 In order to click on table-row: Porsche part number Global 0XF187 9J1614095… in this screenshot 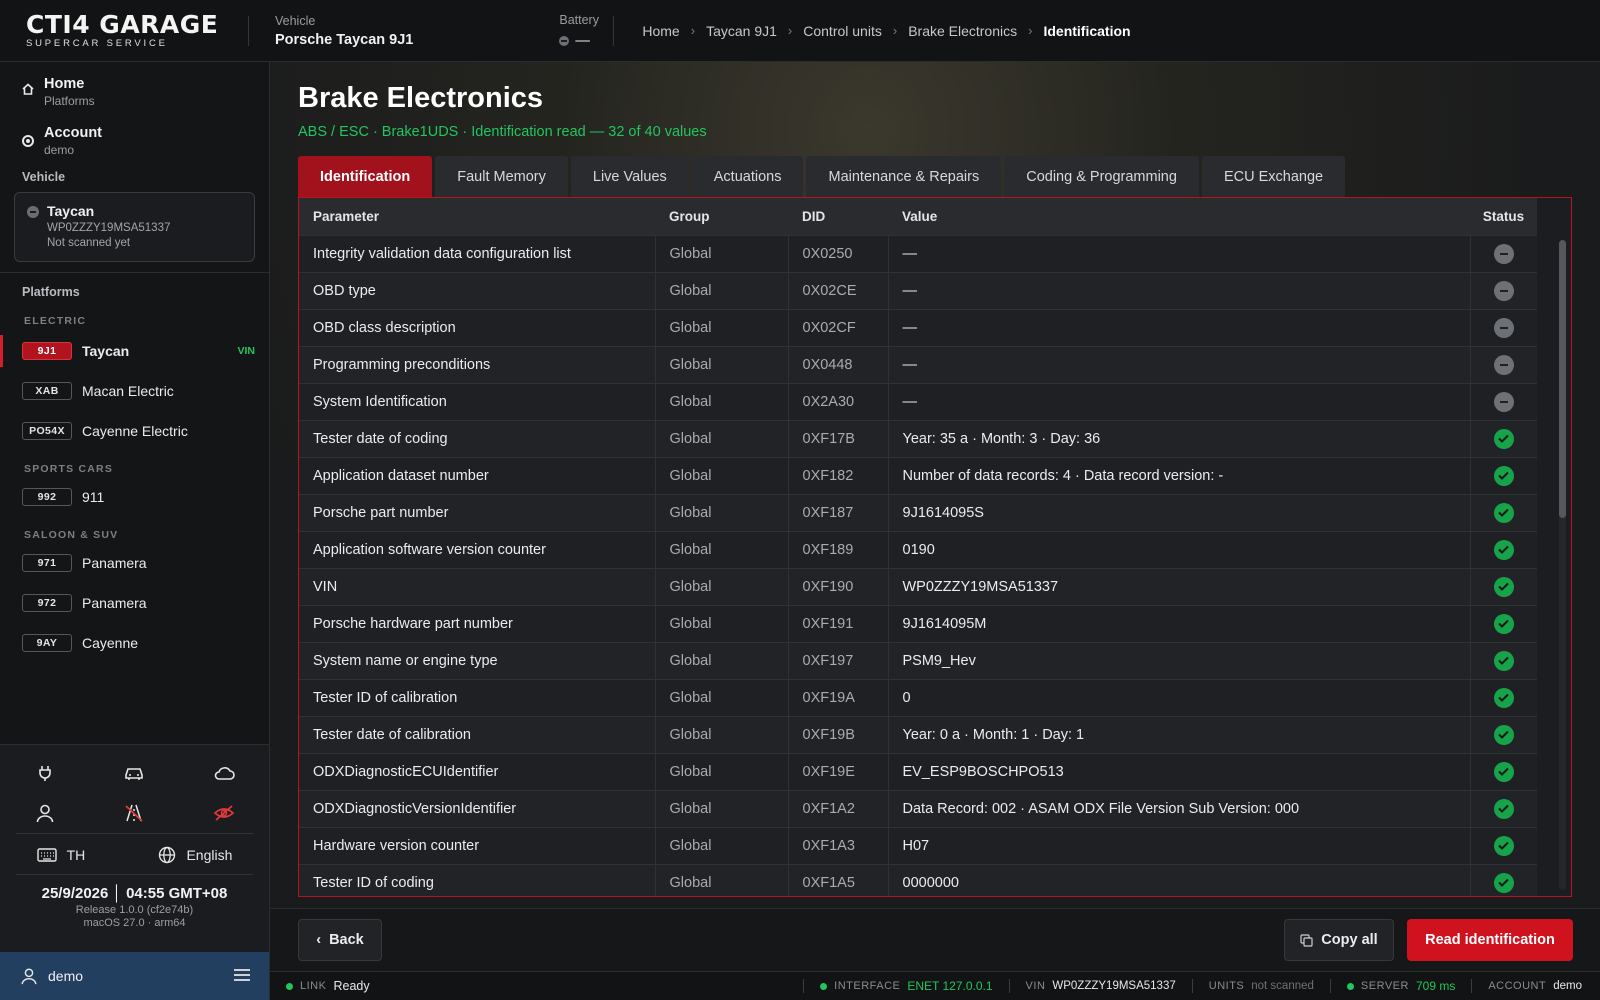, I will do `click(918, 512)`.